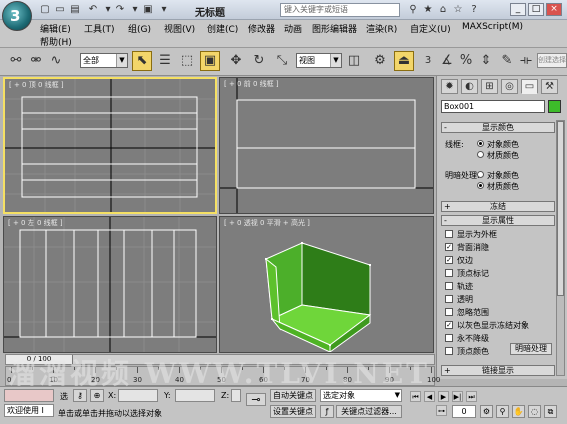  Describe the element at coordinates (486, 411) in the screenshot. I see `time-config-icon: ⚙` at that location.